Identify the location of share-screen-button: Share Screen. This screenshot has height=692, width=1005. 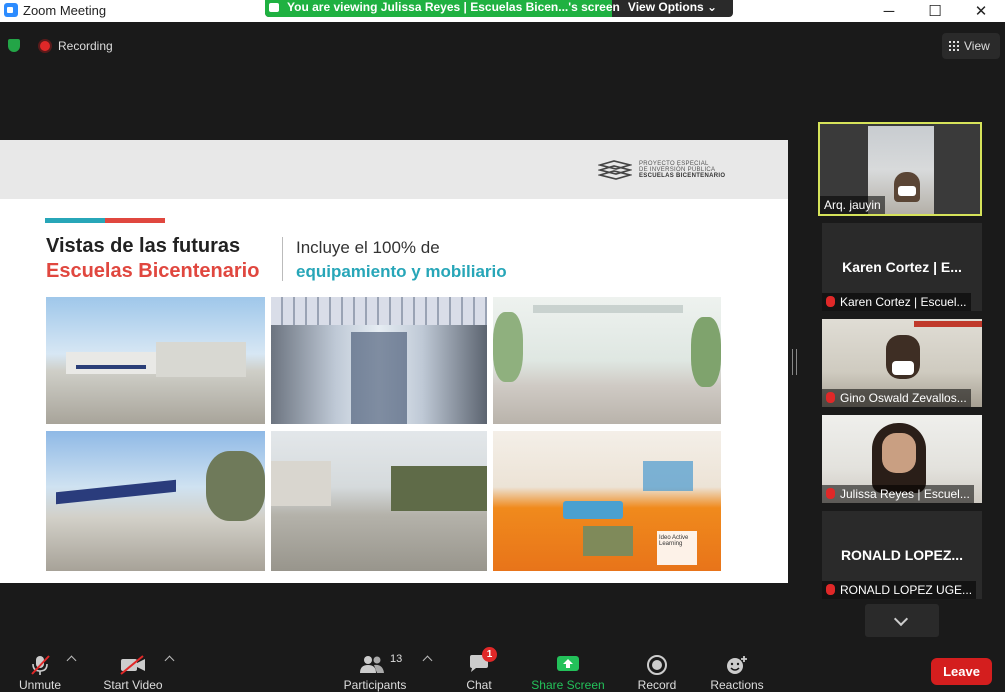
(568, 667).